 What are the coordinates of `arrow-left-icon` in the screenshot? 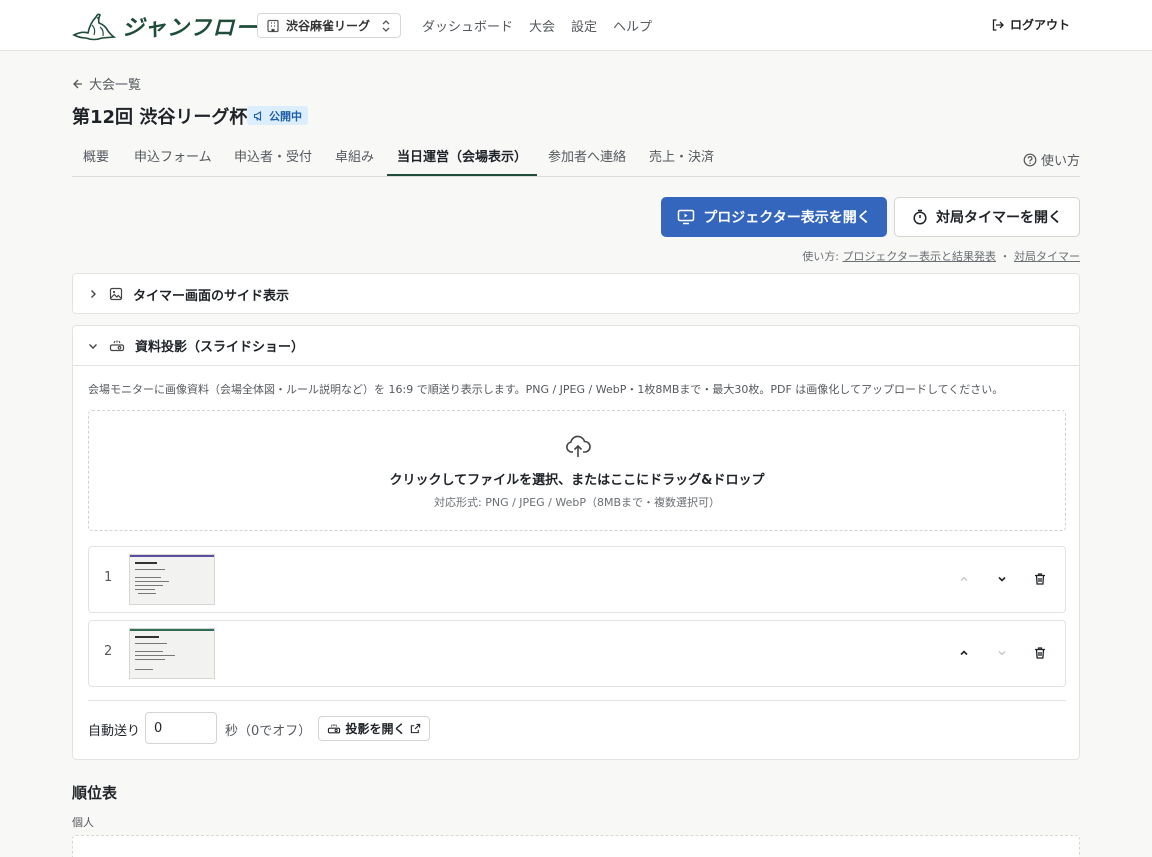 It's located at (78, 84).